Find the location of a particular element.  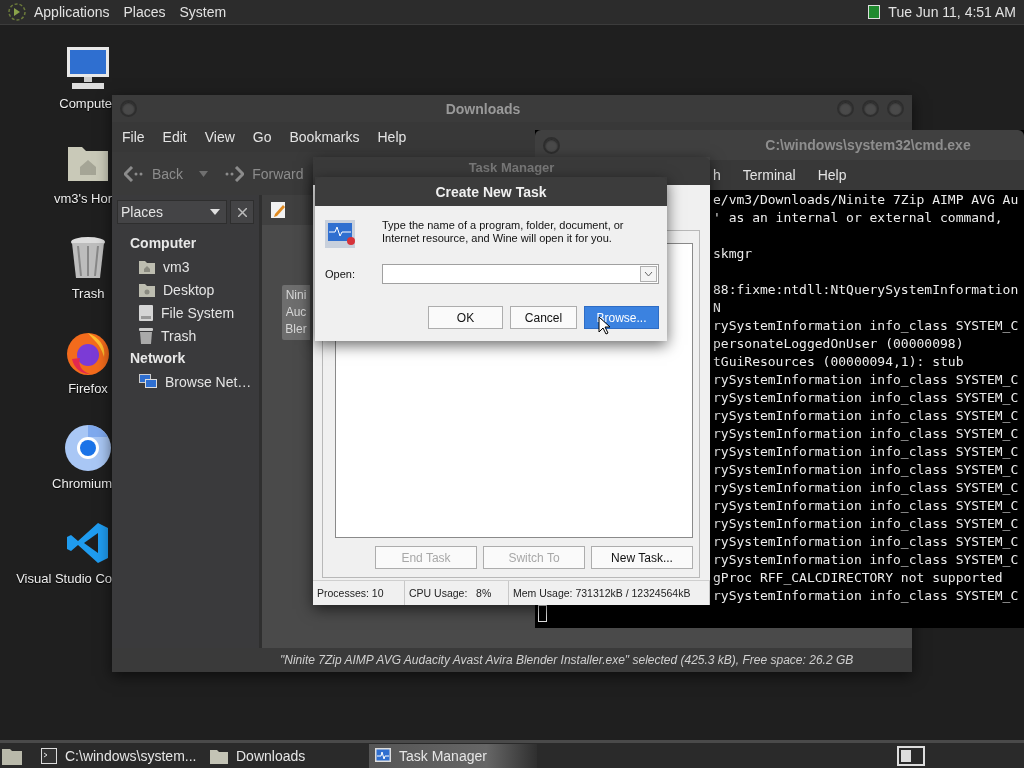

dialog-button: Cancel is located at coordinates (543, 317).